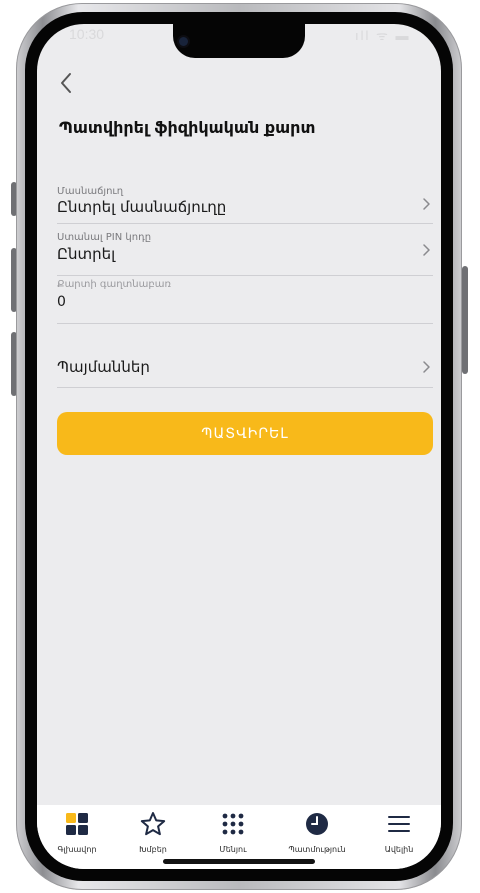  Describe the element at coordinates (233, 849) in the screenshot. I see `tab-menu-label: Մենյու` at that location.